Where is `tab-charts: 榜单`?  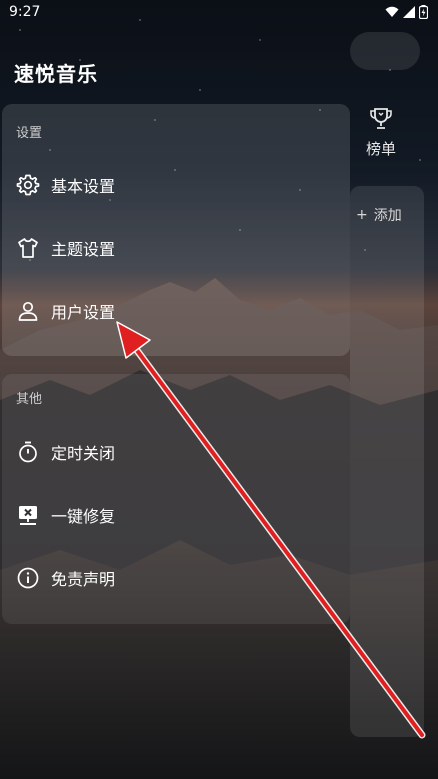 tab-charts: 榜单 is located at coordinates (381, 132).